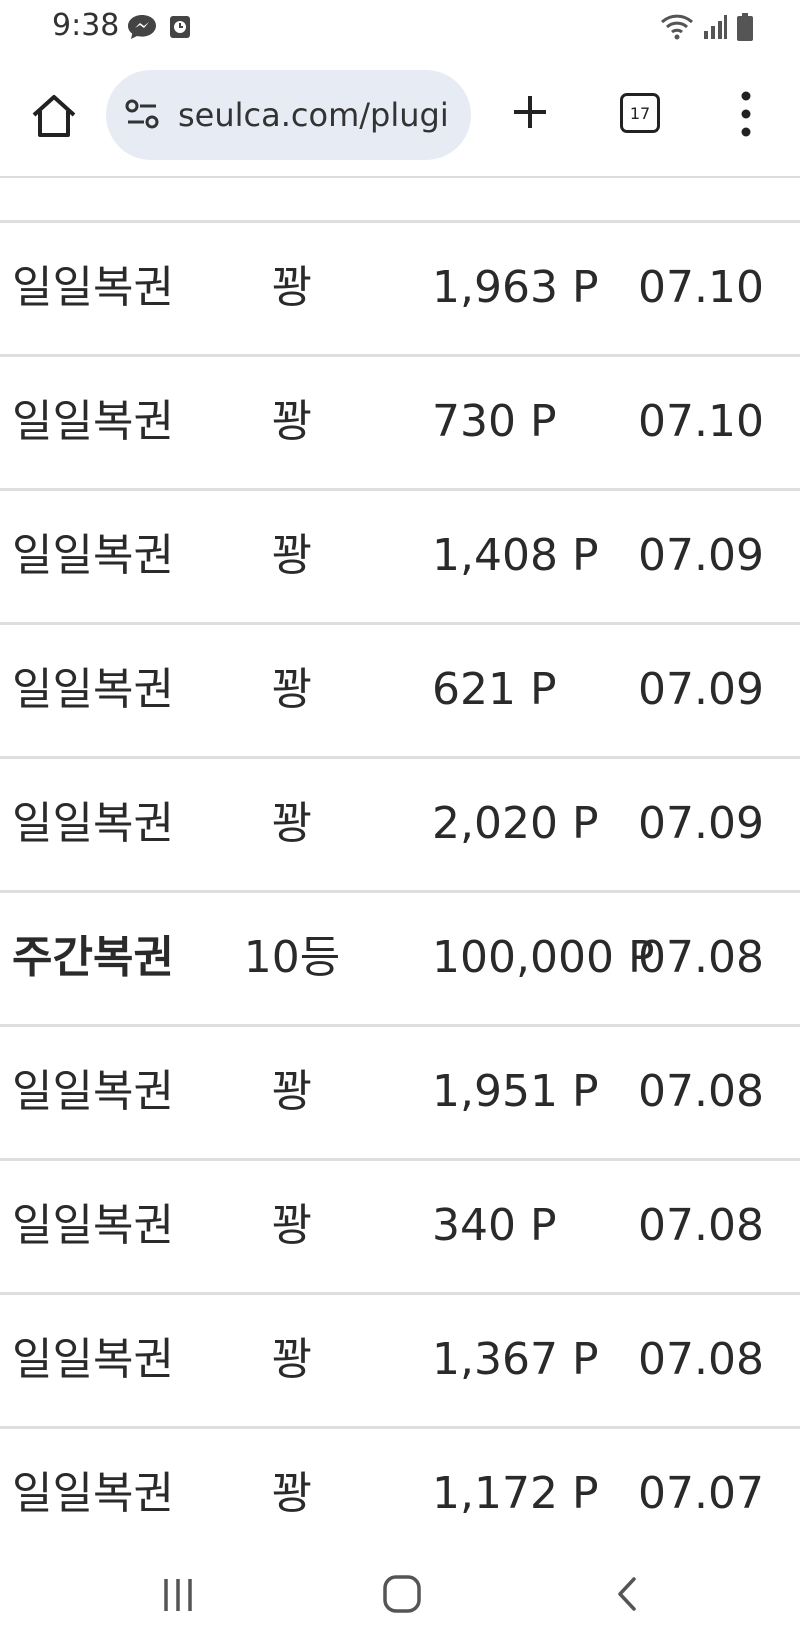 The height and width of the screenshot is (1645, 800). Describe the element at coordinates (400, 1225) in the screenshot. I see `table-row: 일일복권 꽝 340 P 07.08` at that location.